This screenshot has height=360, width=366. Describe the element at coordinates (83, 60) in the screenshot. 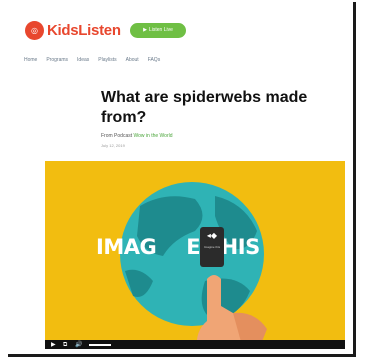

I see `nav-item-ideas: Ideas` at that location.